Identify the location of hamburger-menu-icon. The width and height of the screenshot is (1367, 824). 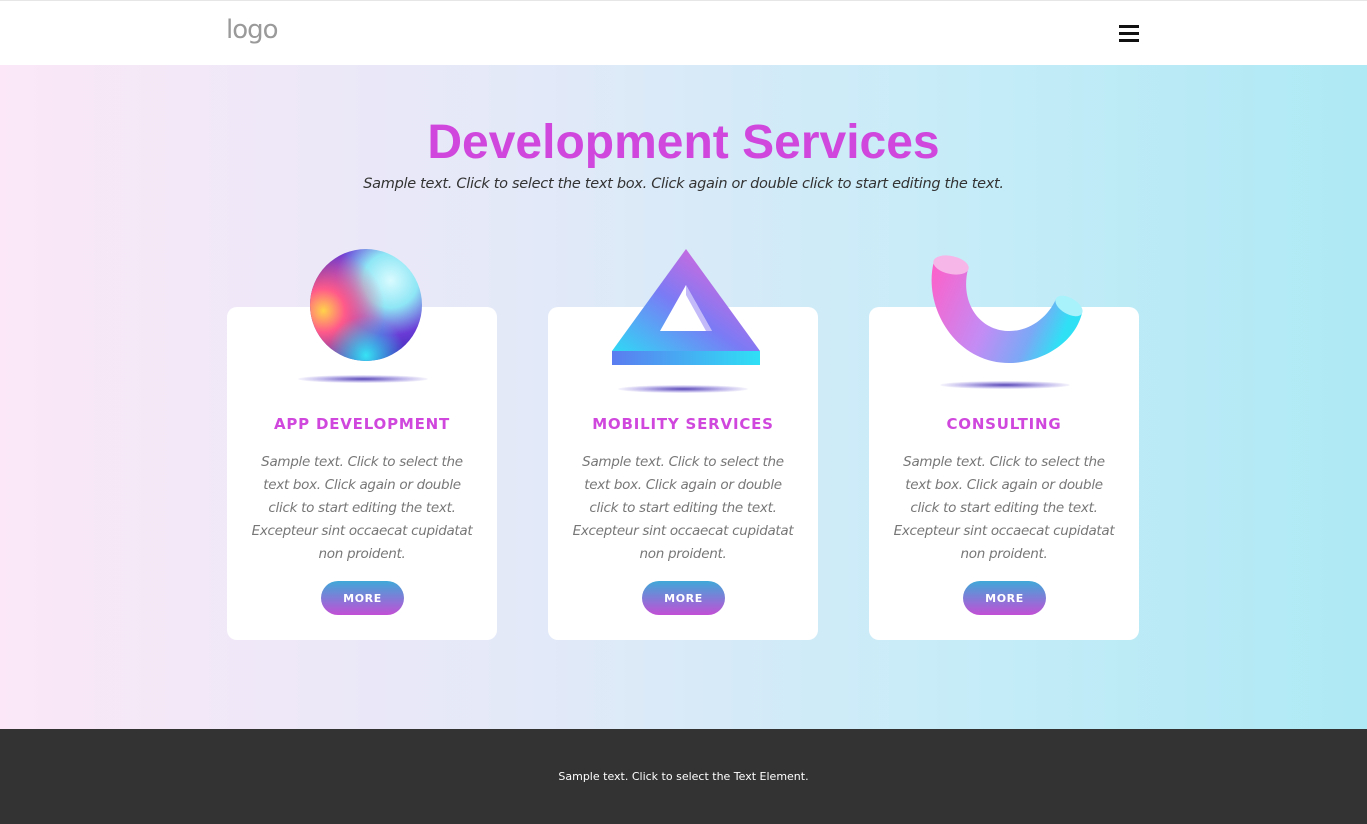
(1129, 33).